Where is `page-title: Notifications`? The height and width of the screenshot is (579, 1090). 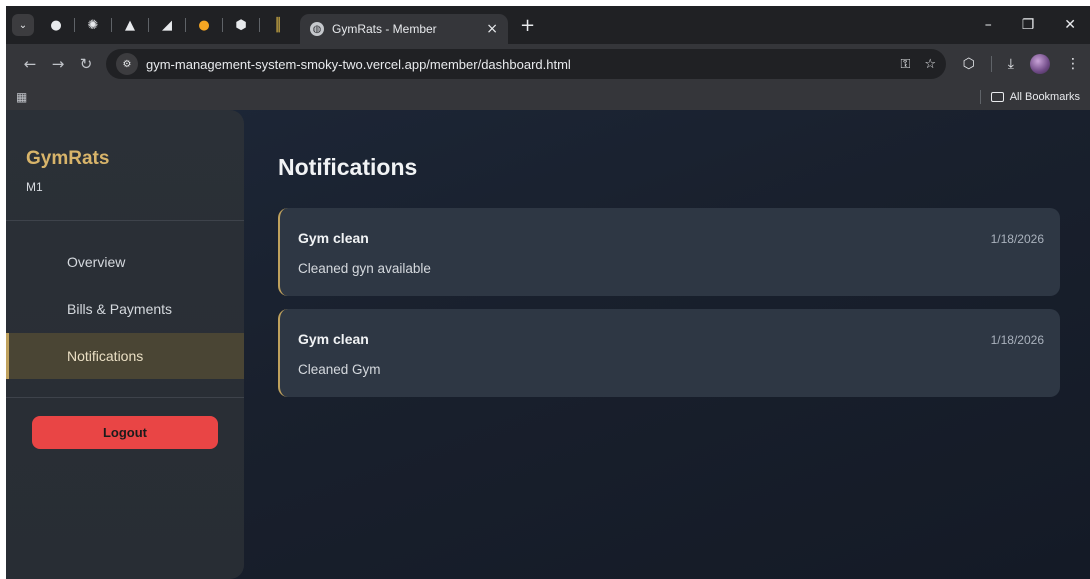
page-title: Notifications is located at coordinates (348, 167).